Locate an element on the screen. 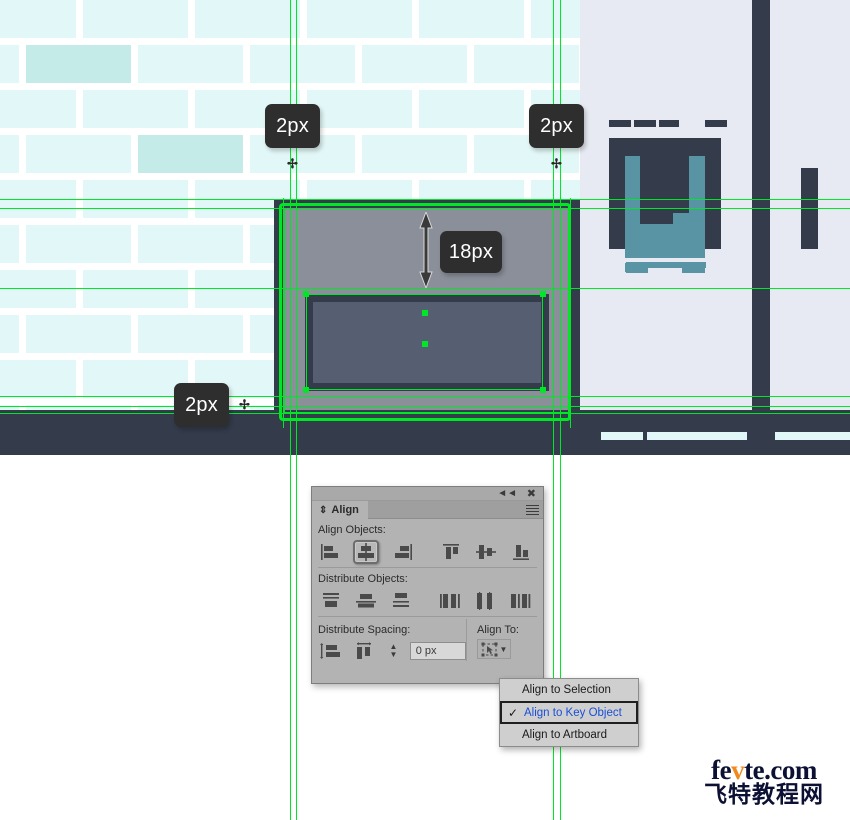  measurement-pill-vertical: 18px is located at coordinates (471, 252).